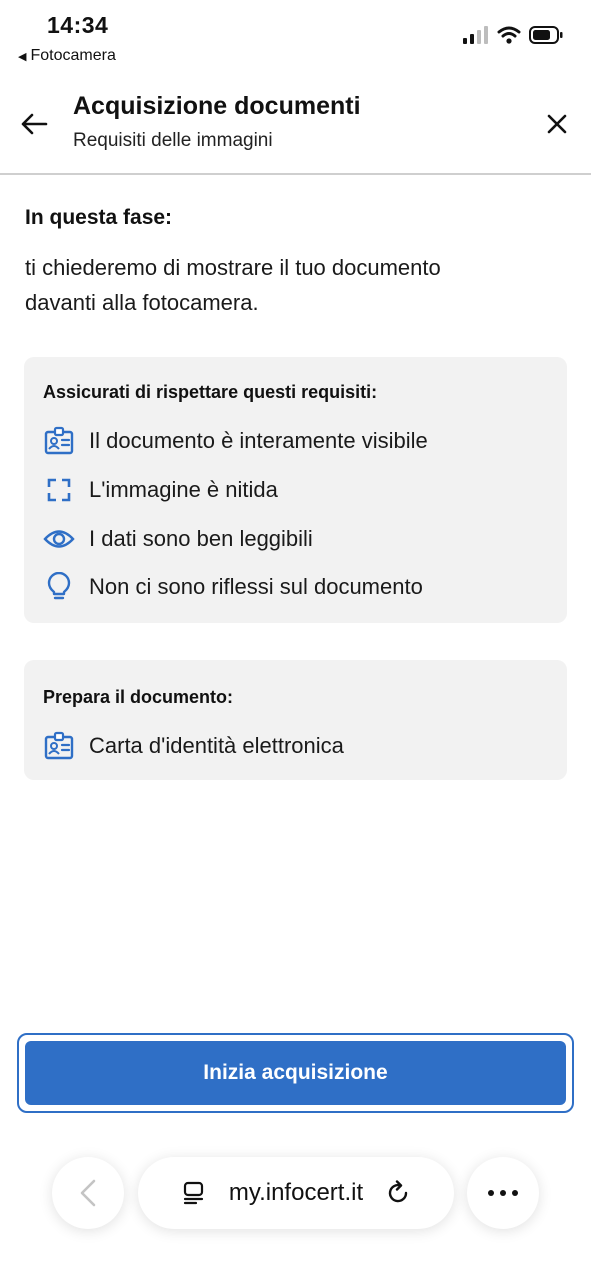 The height and width of the screenshot is (1280, 591). Describe the element at coordinates (73, 55) in the screenshot. I see `back-app-label: Fotocamera` at that location.